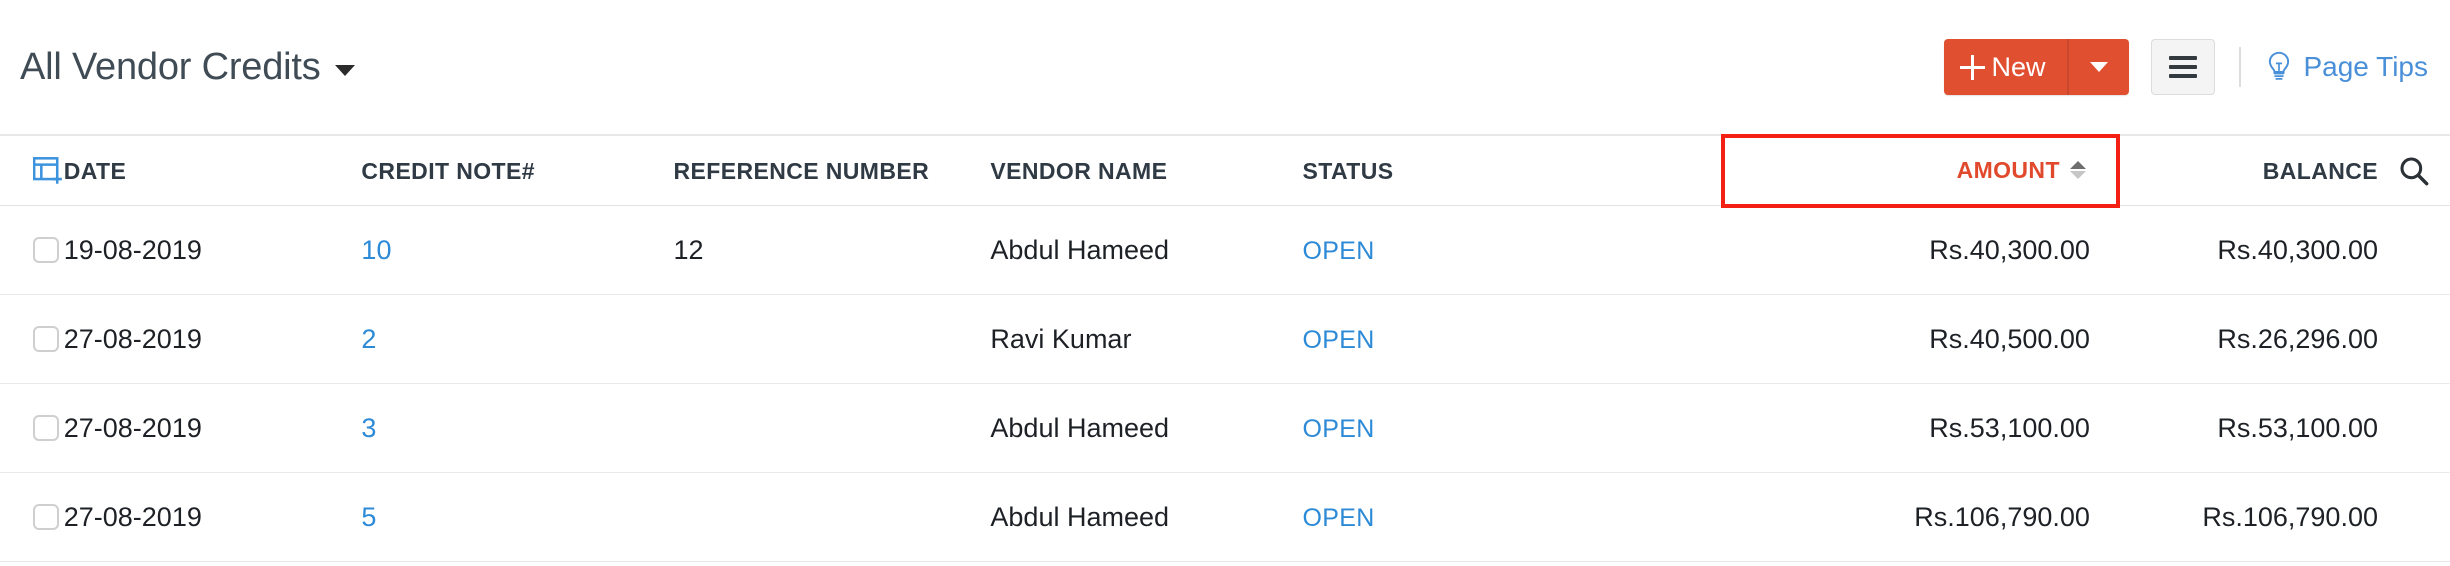  What do you see at coordinates (48, 170) in the screenshot?
I see `add-column-icon` at bounding box center [48, 170].